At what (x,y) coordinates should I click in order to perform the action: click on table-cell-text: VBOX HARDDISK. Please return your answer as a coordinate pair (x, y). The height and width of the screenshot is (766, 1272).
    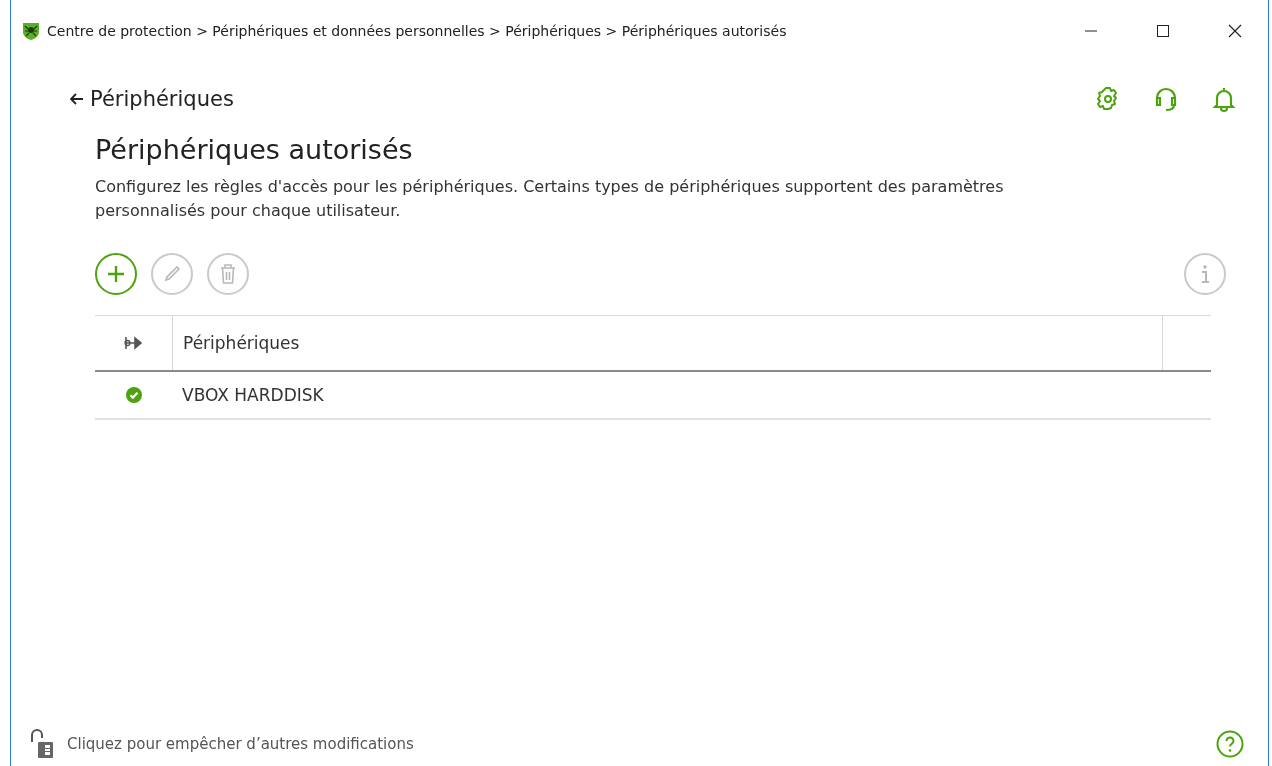
    Looking at the image, I should click on (252, 395).